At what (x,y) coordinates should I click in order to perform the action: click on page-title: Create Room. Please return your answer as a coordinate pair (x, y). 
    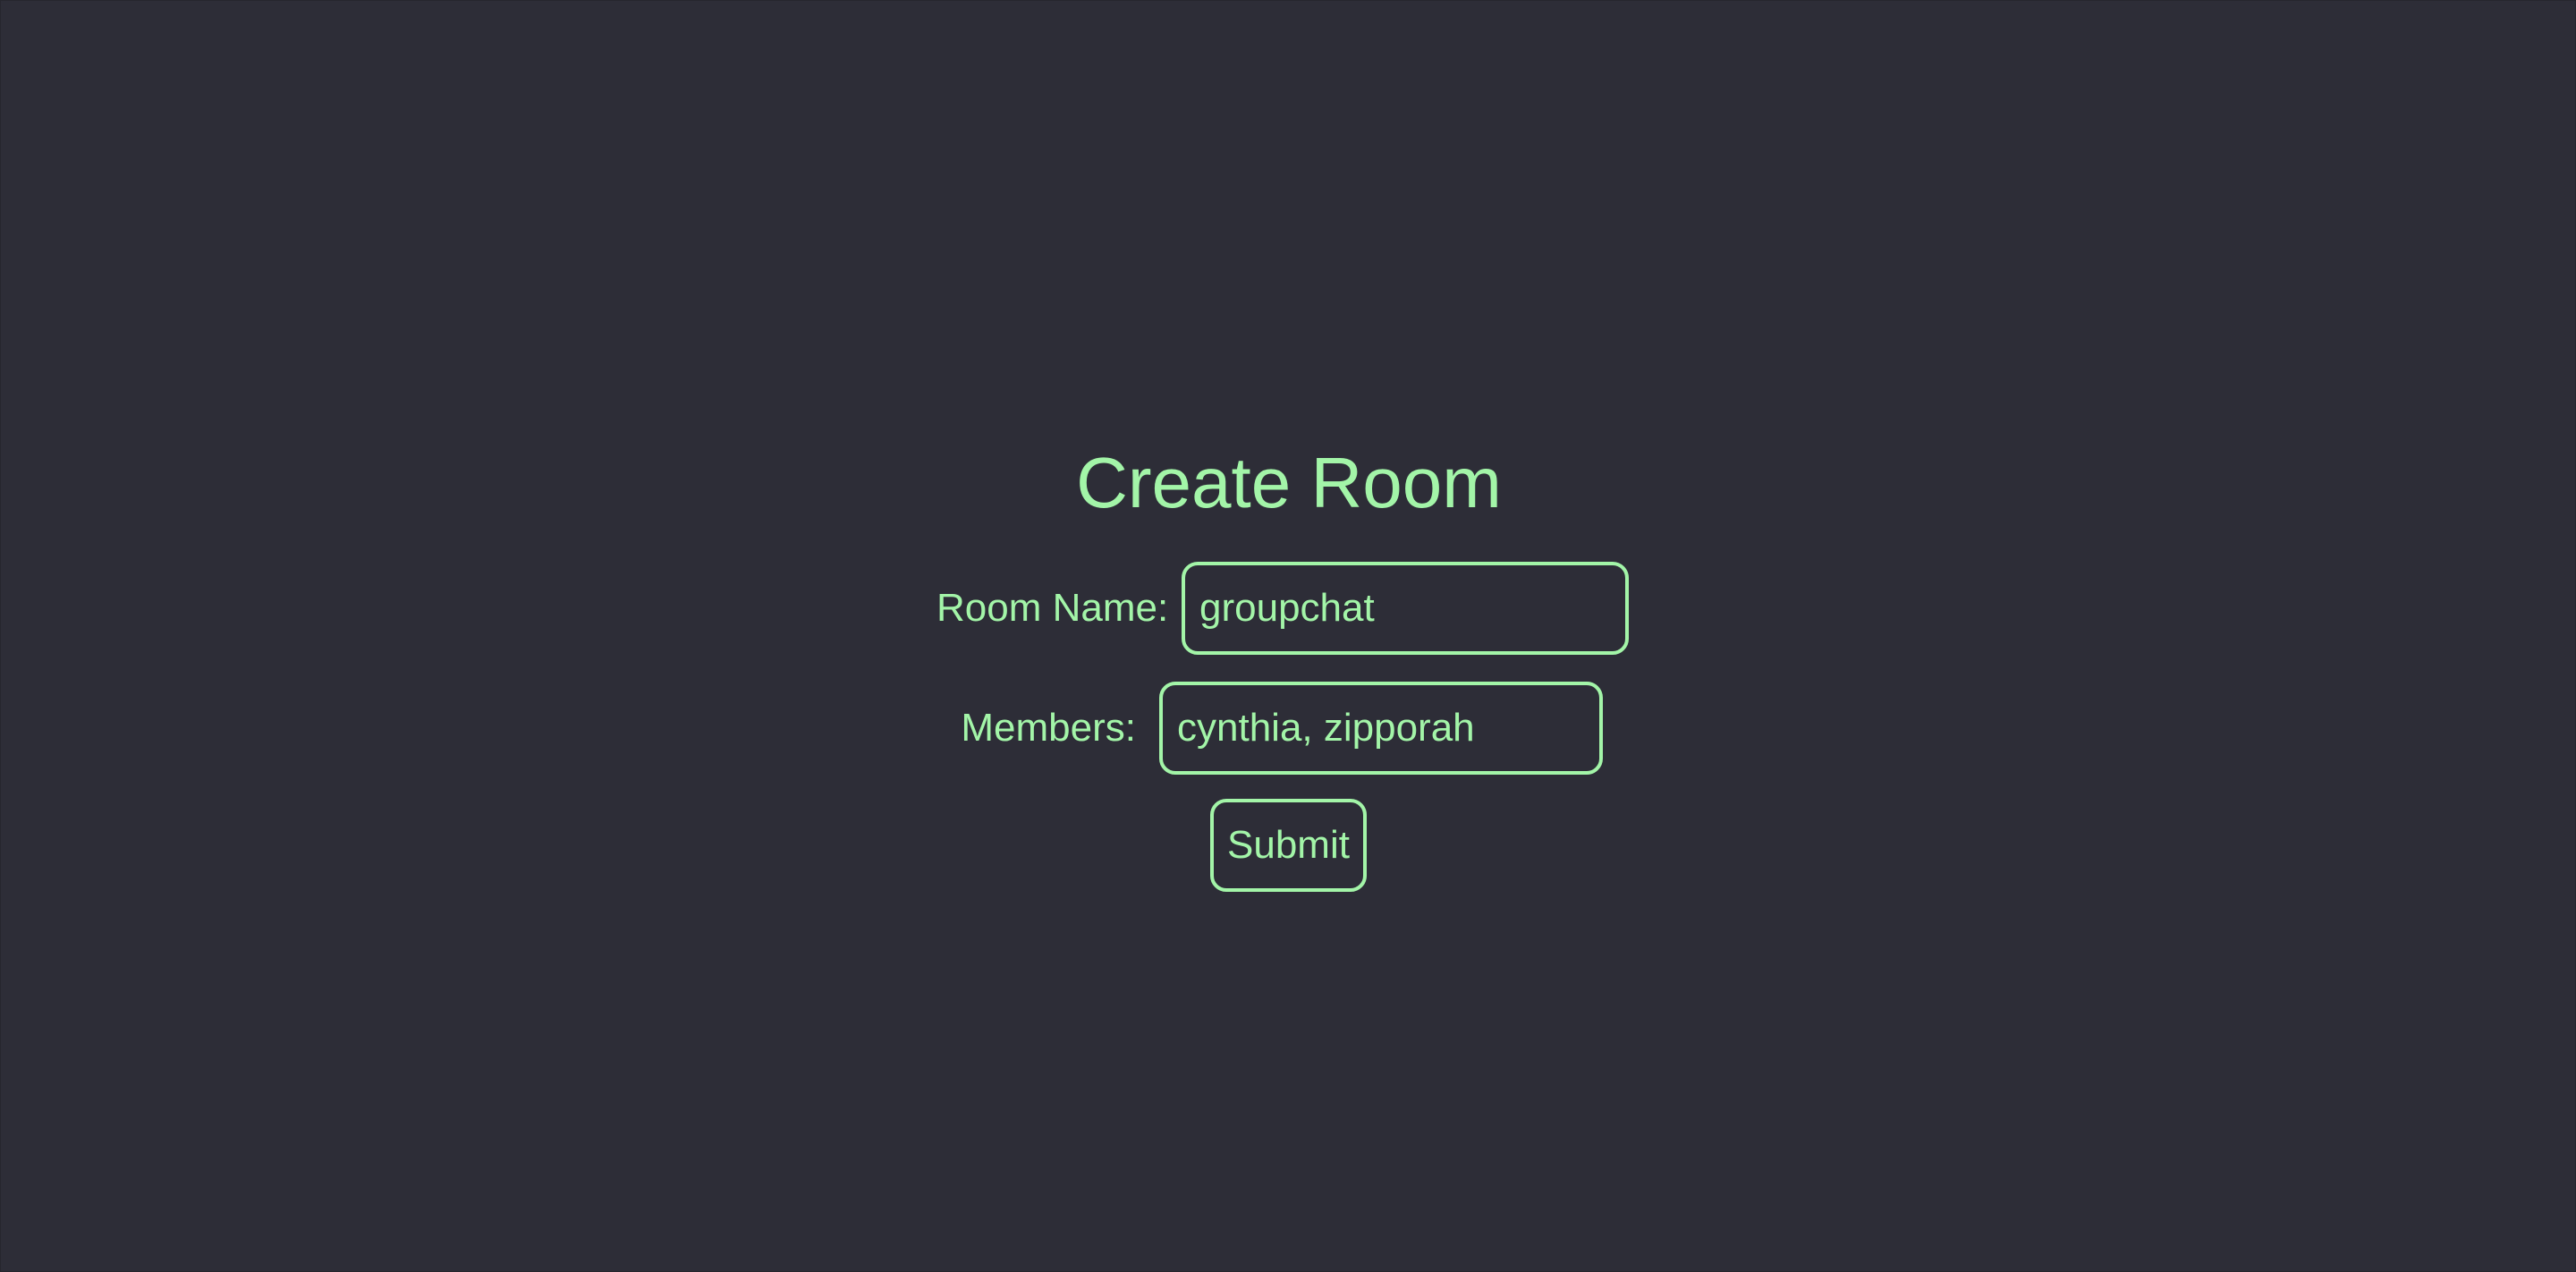
    Looking at the image, I should click on (1289, 482).